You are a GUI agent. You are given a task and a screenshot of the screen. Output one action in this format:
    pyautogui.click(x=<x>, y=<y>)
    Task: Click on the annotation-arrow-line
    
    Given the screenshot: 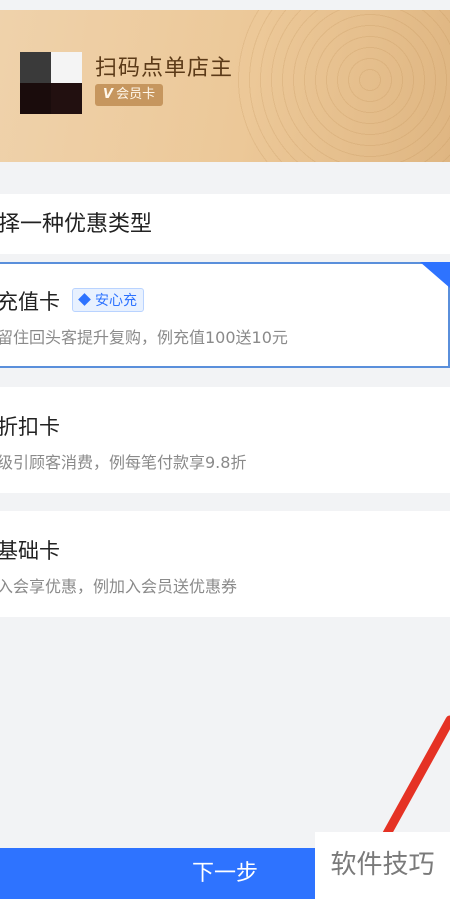 What is the action you would take?
    pyautogui.click(x=411, y=785)
    